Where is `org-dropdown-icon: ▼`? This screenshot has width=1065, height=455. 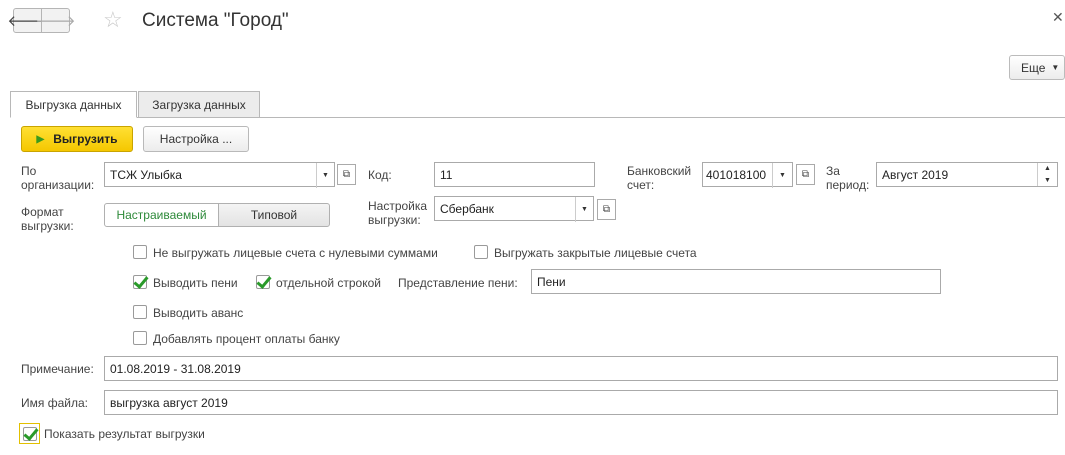
org-dropdown-icon: ▼ is located at coordinates (325, 175).